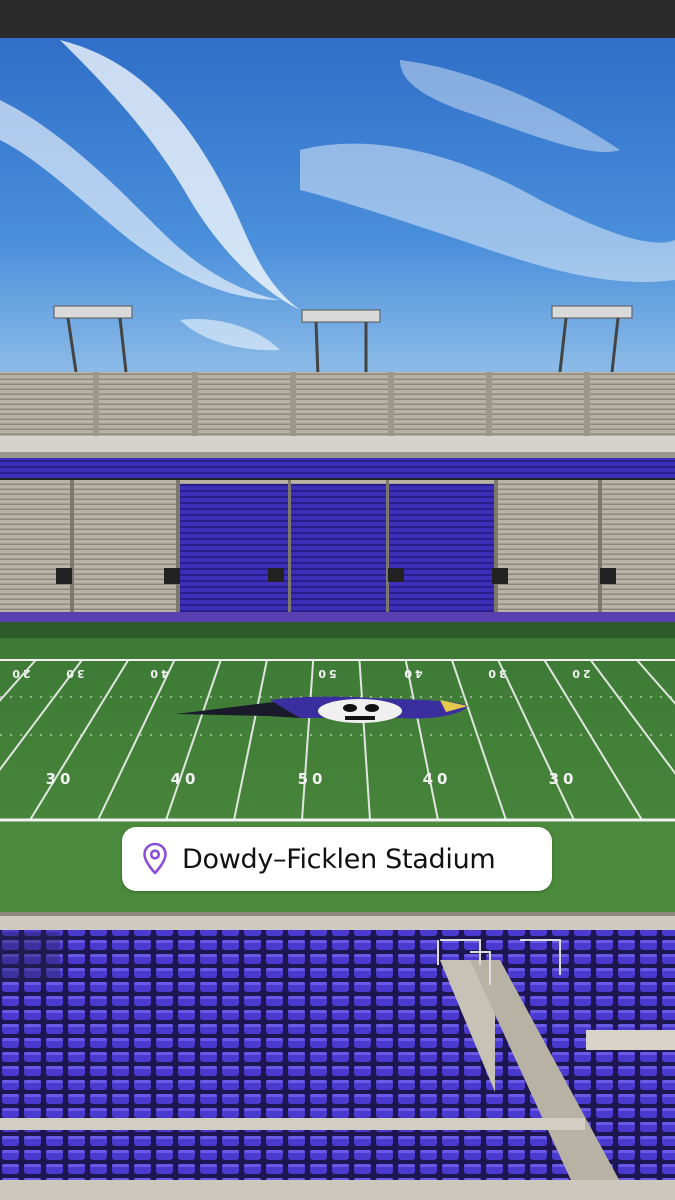  I want to click on hedges, so click(337, 631).